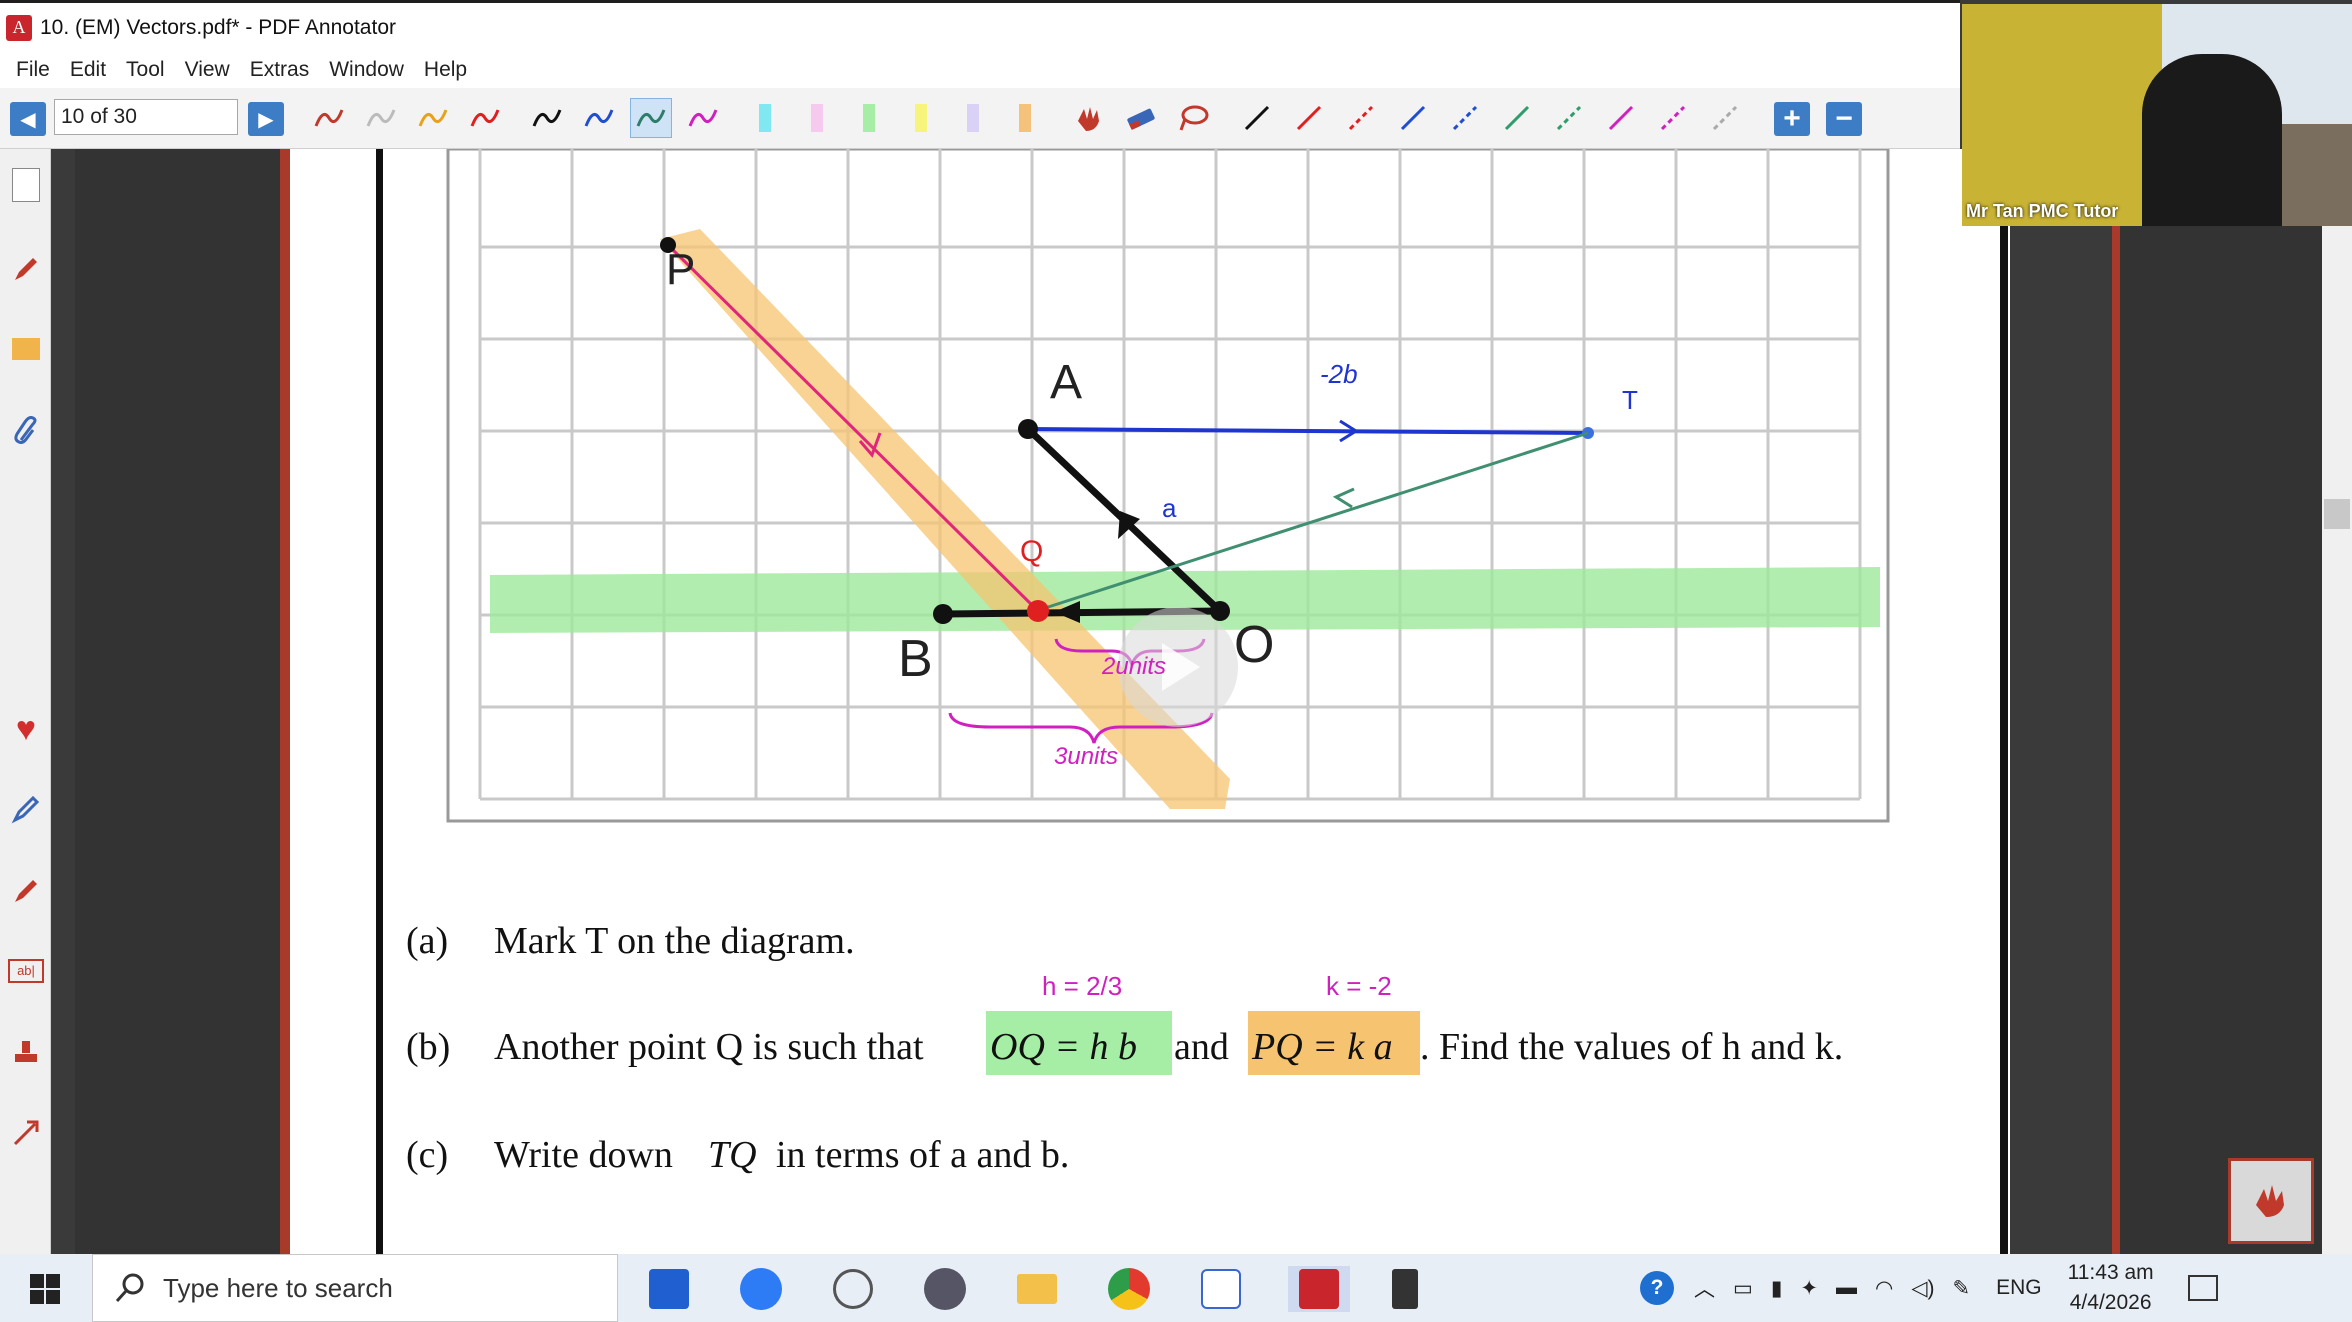 This screenshot has width=2352, height=1322. I want to click on question-b-post: . Find the values of h and k., so click(1632, 1047).